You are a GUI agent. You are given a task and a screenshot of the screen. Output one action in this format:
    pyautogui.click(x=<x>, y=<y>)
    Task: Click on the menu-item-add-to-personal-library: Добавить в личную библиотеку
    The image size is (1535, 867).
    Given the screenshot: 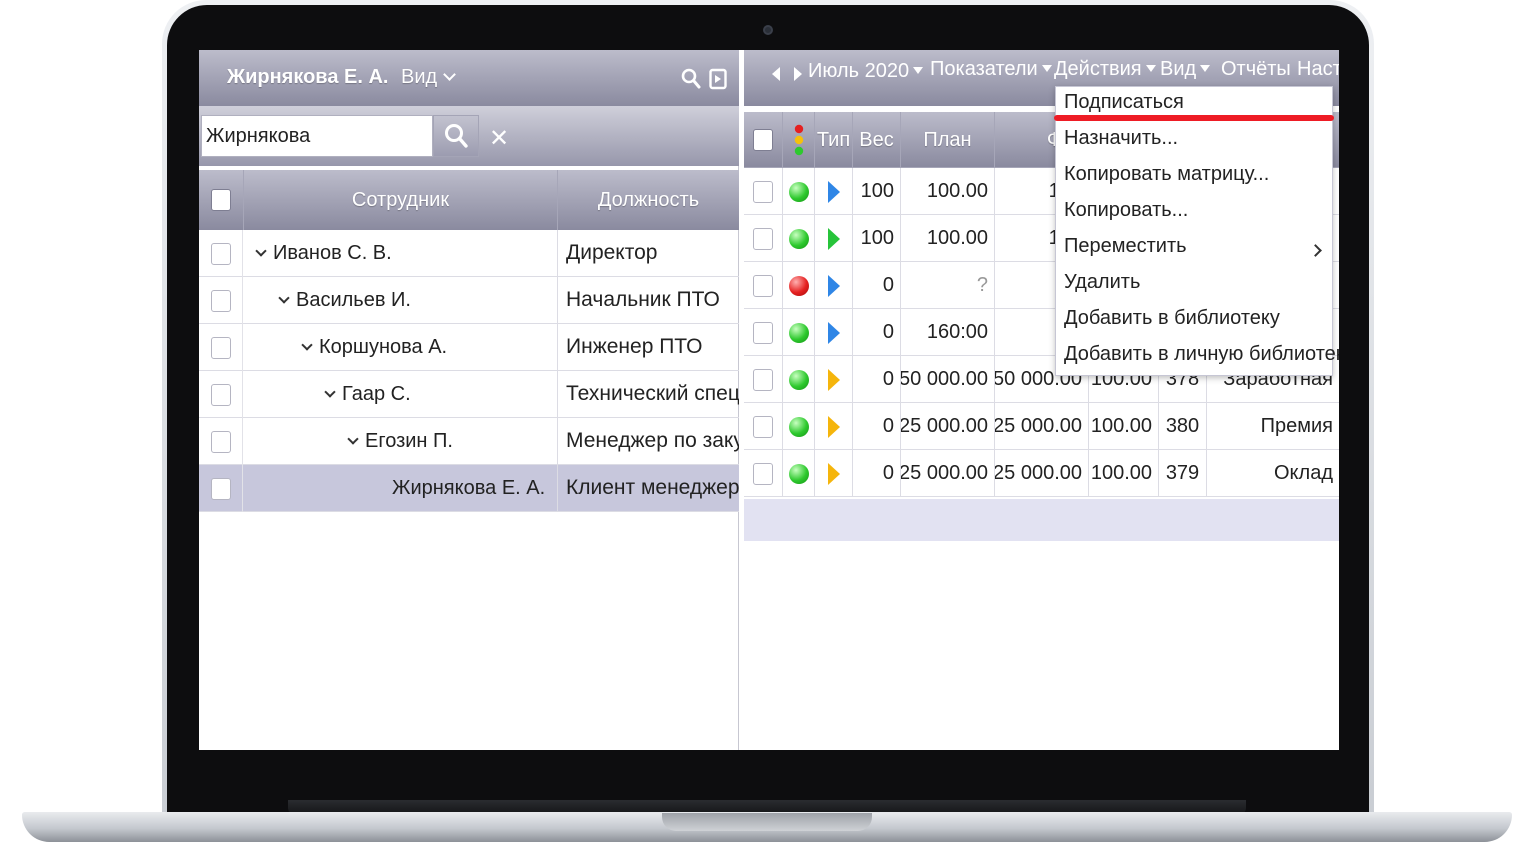 What is the action you would take?
    pyautogui.click(x=1201, y=354)
    